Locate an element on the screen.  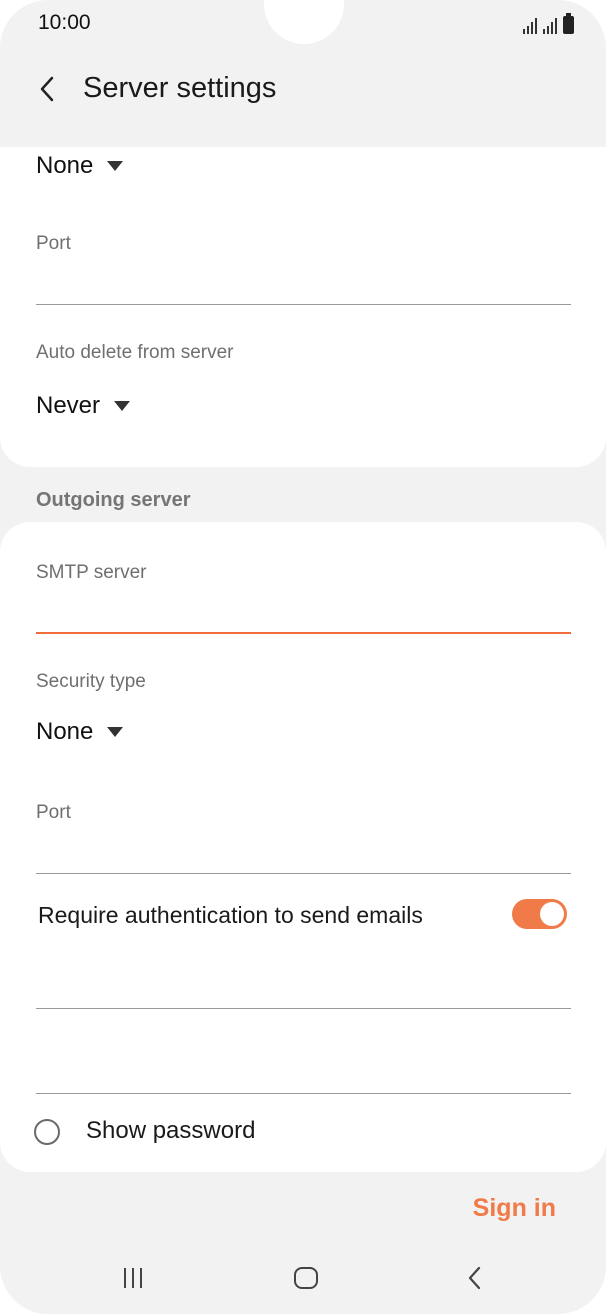
show-password-checkbox is located at coordinates (47, 1132).